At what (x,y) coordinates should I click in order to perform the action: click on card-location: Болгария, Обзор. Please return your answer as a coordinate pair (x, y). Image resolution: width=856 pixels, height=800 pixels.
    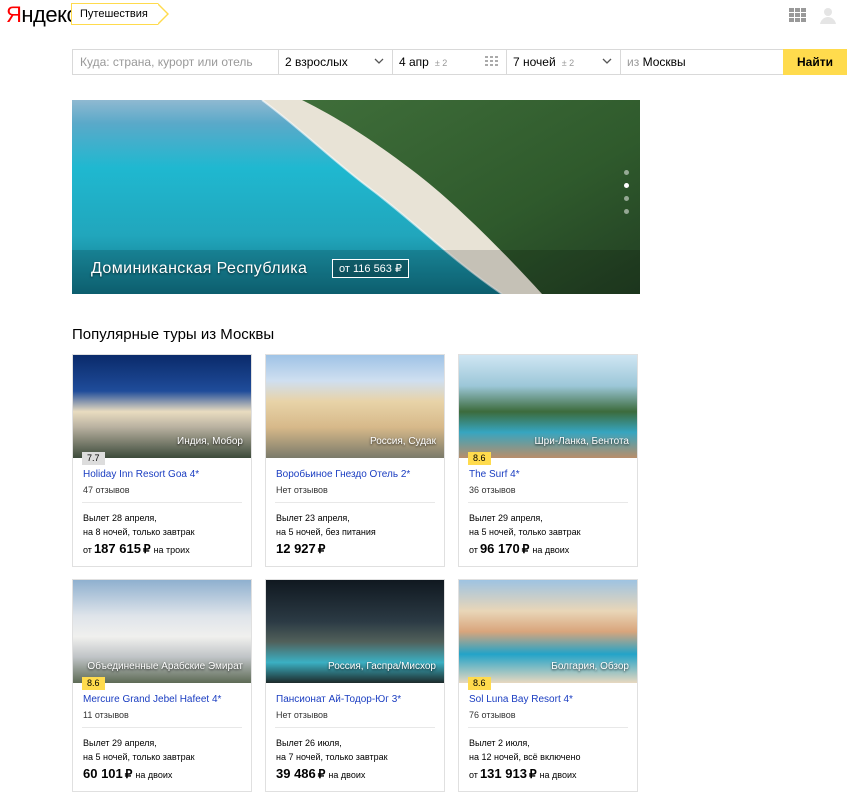
    Looking at the image, I should click on (590, 666).